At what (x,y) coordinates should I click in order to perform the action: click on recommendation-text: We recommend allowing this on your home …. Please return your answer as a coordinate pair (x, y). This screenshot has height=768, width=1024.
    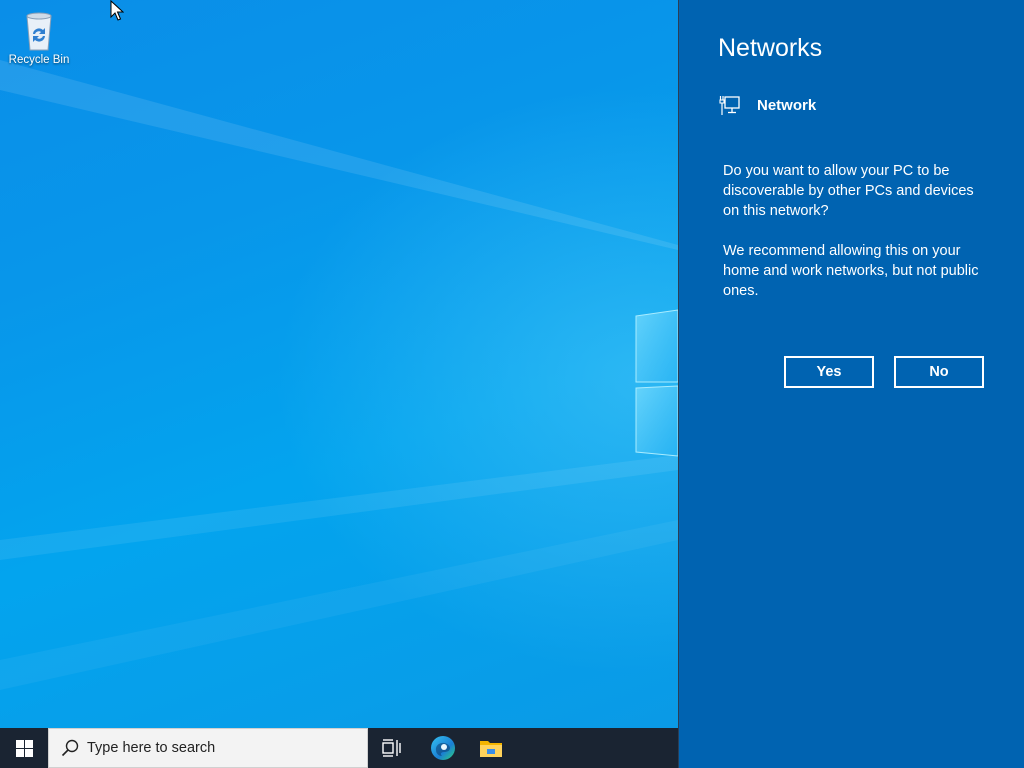
    Looking at the image, I should click on (851, 271).